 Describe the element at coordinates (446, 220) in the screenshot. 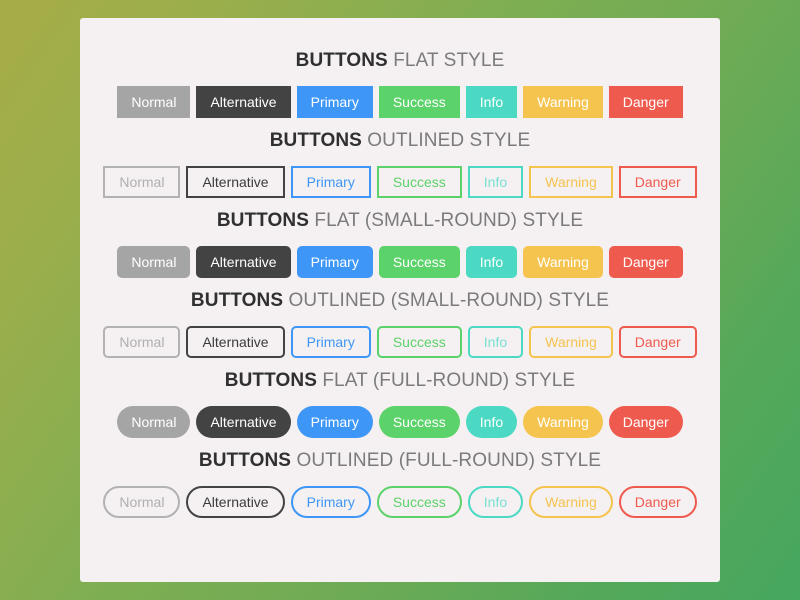

I see `section-title-rest: FLAT (SMALL-ROUND) STYLE` at that location.